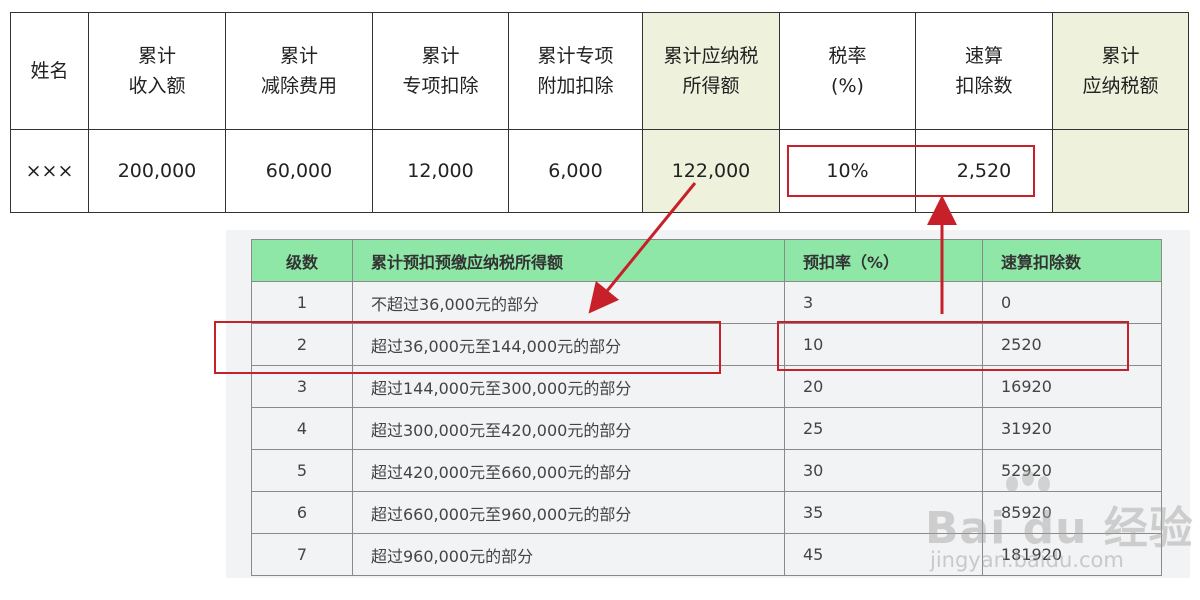 The image size is (1200, 600). Describe the element at coordinates (1027, 560) in the screenshot. I see `watermark-url: jingyan.baidu.com` at that location.